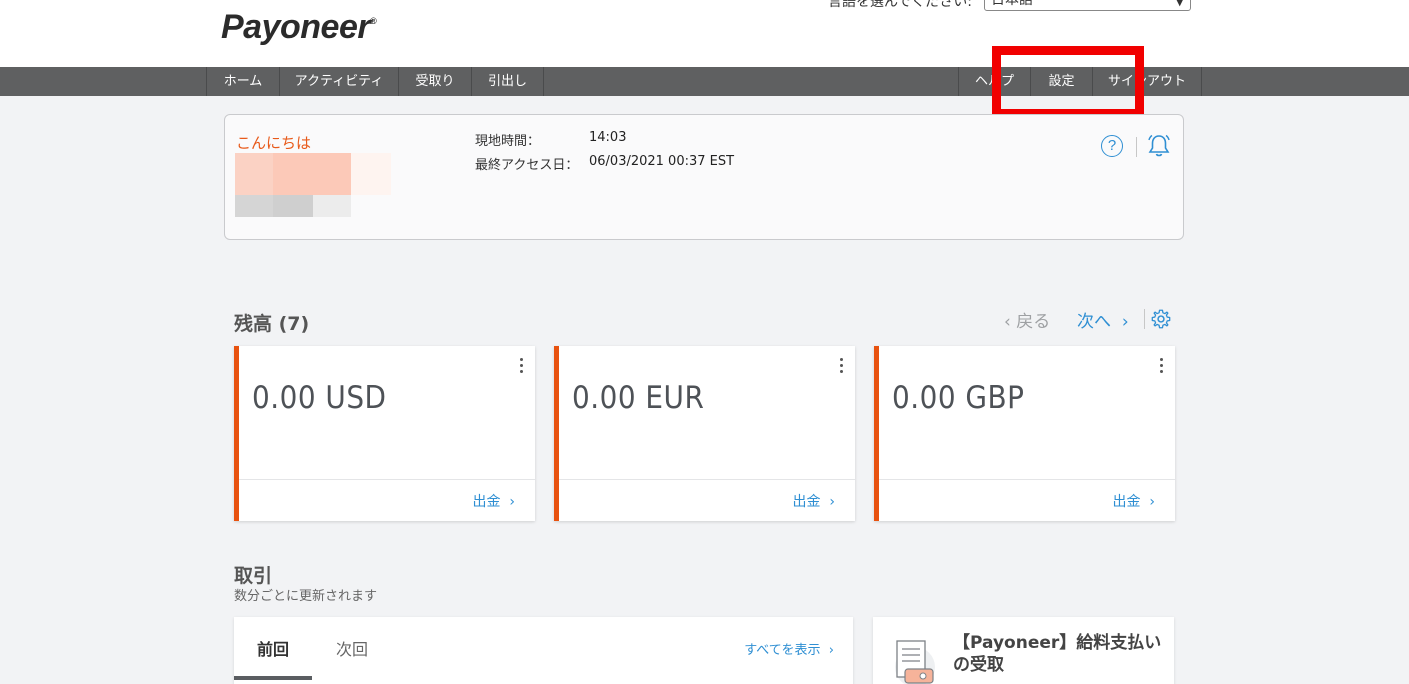 The image size is (1409, 684). Describe the element at coordinates (527, 165) in the screenshot. I see `last-access-label: 最終アクセス日：` at that location.